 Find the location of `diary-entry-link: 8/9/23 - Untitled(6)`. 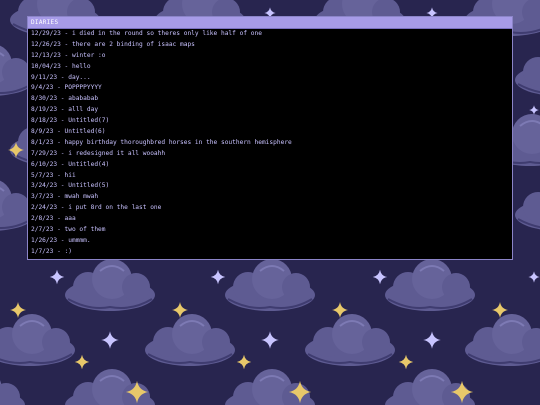

diary-entry-link: 8/9/23 - Untitled(6) is located at coordinates (270, 132).